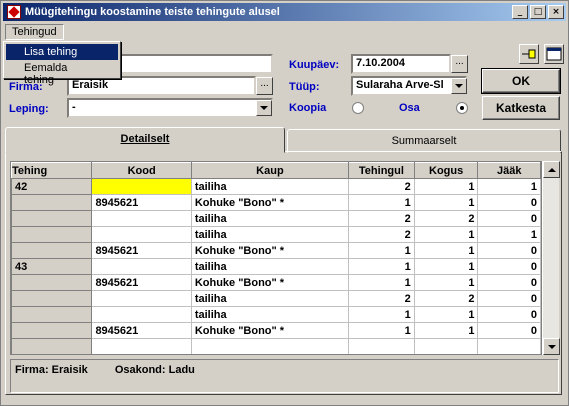 The width and height of the screenshot is (569, 406). What do you see at coordinates (170, 108) in the screenshot?
I see `leping-select: -` at bounding box center [170, 108].